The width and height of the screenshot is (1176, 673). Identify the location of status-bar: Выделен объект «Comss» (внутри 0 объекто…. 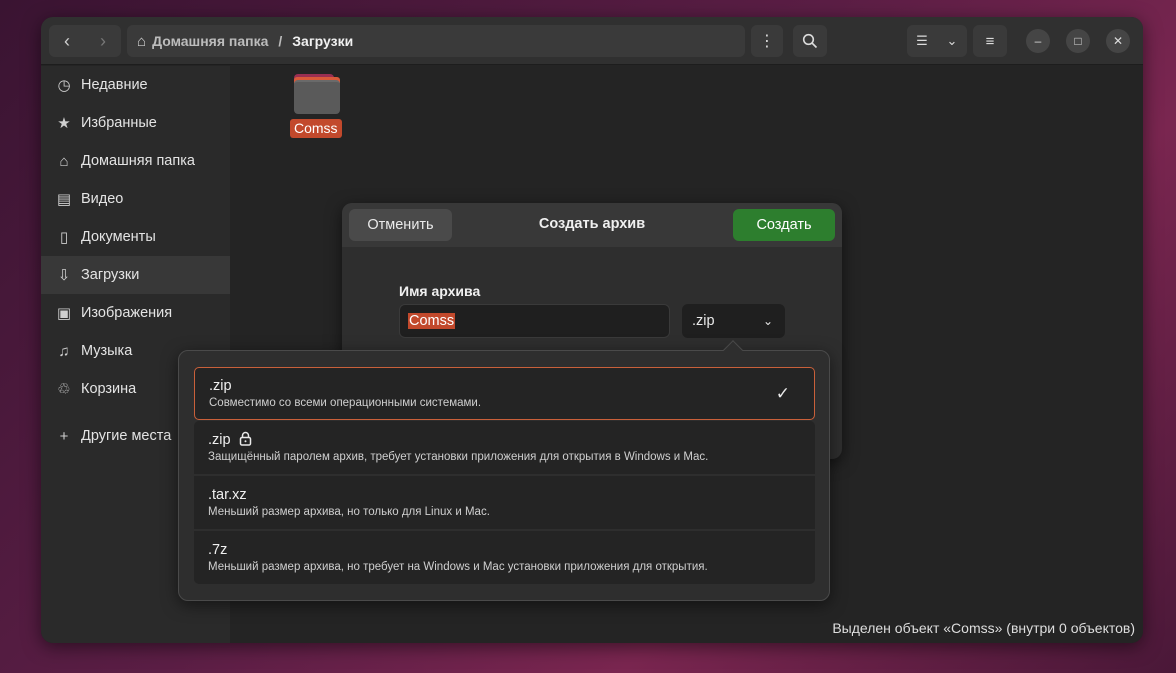
(983, 628).